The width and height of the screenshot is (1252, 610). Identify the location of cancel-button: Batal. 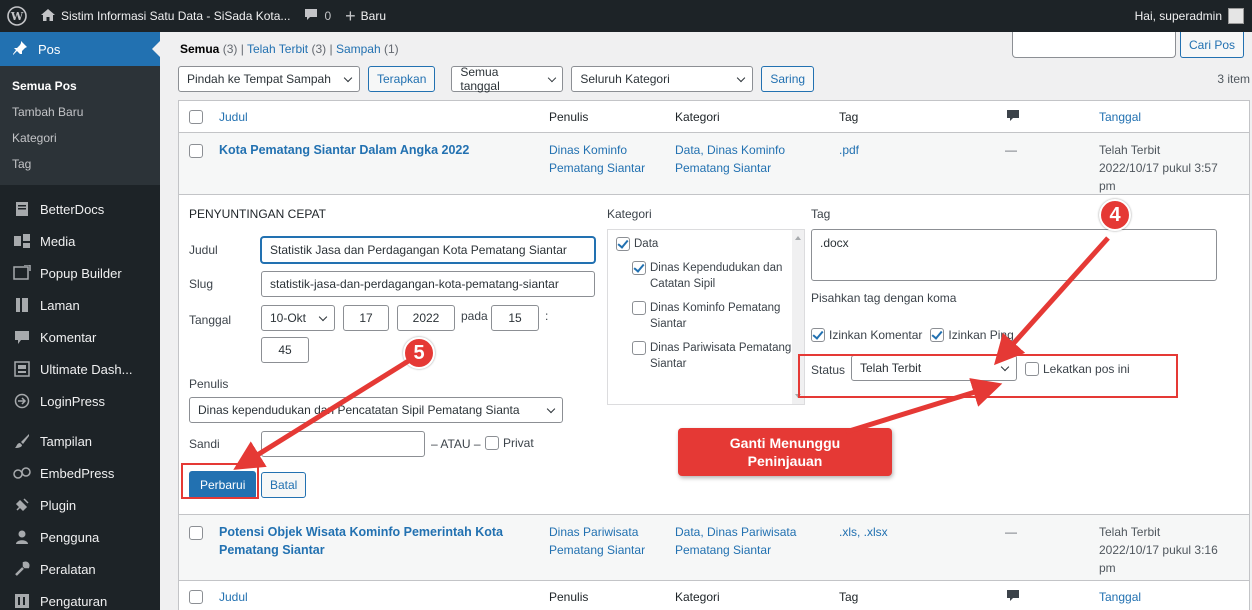
(284, 485).